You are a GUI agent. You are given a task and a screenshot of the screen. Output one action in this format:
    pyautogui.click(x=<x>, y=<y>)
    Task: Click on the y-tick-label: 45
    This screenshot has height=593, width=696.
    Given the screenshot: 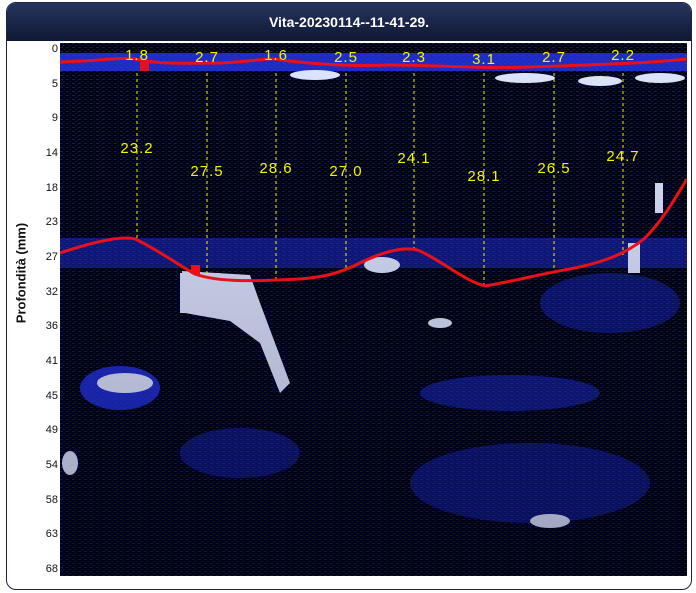 What is the action you would take?
    pyautogui.click(x=51, y=395)
    